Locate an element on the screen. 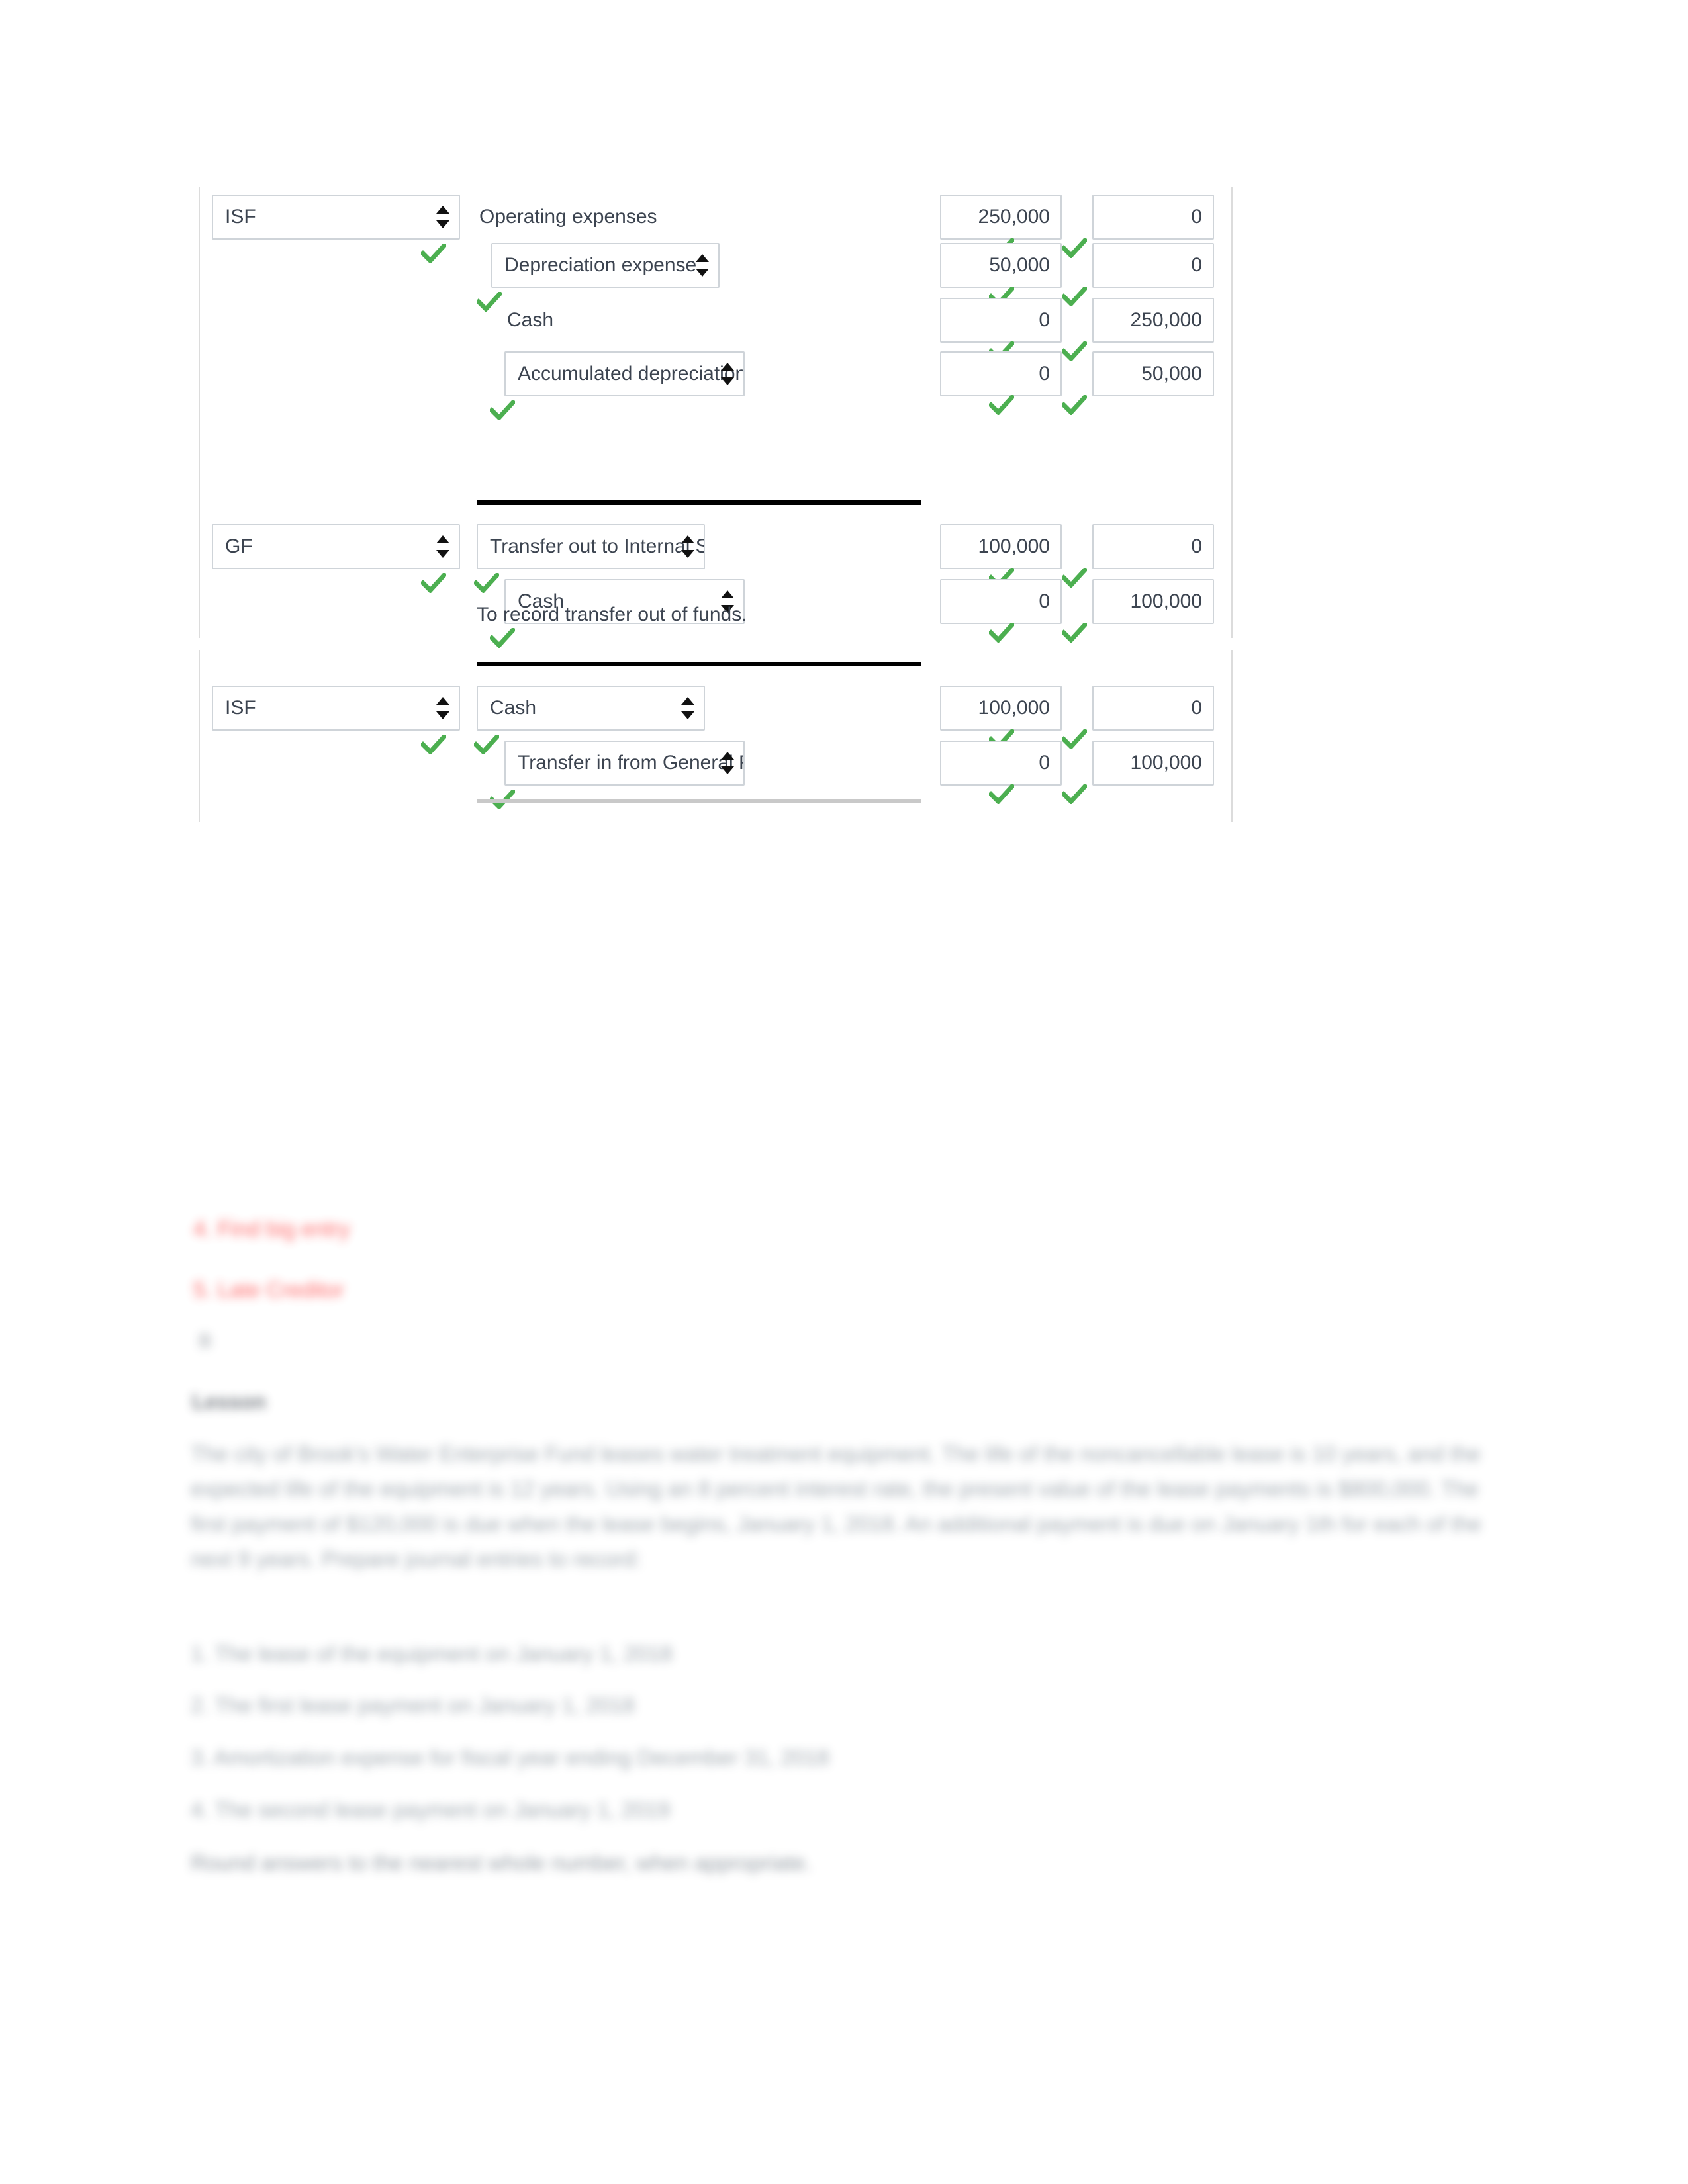  credit-input: 50,000 is located at coordinates (1153, 373).